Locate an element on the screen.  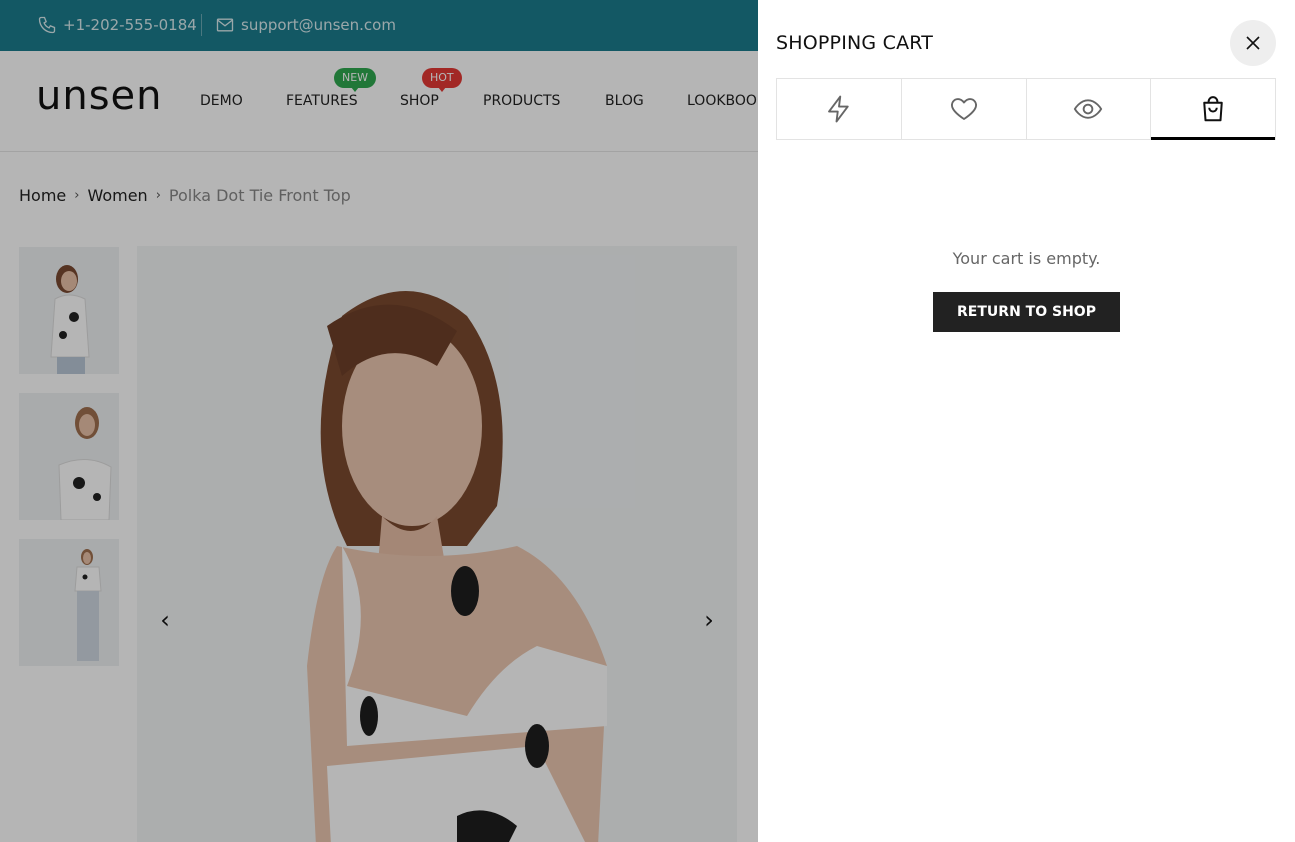
drawer-tabs is located at coordinates (1026, 109).